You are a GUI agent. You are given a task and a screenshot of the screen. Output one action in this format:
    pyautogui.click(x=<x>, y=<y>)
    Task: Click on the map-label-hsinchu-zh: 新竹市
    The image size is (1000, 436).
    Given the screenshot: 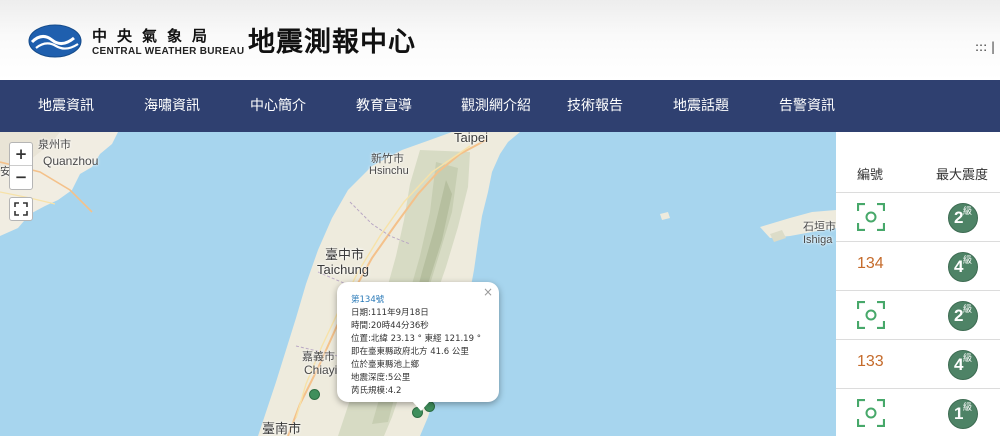 What is the action you would take?
    pyautogui.click(x=387, y=158)
    